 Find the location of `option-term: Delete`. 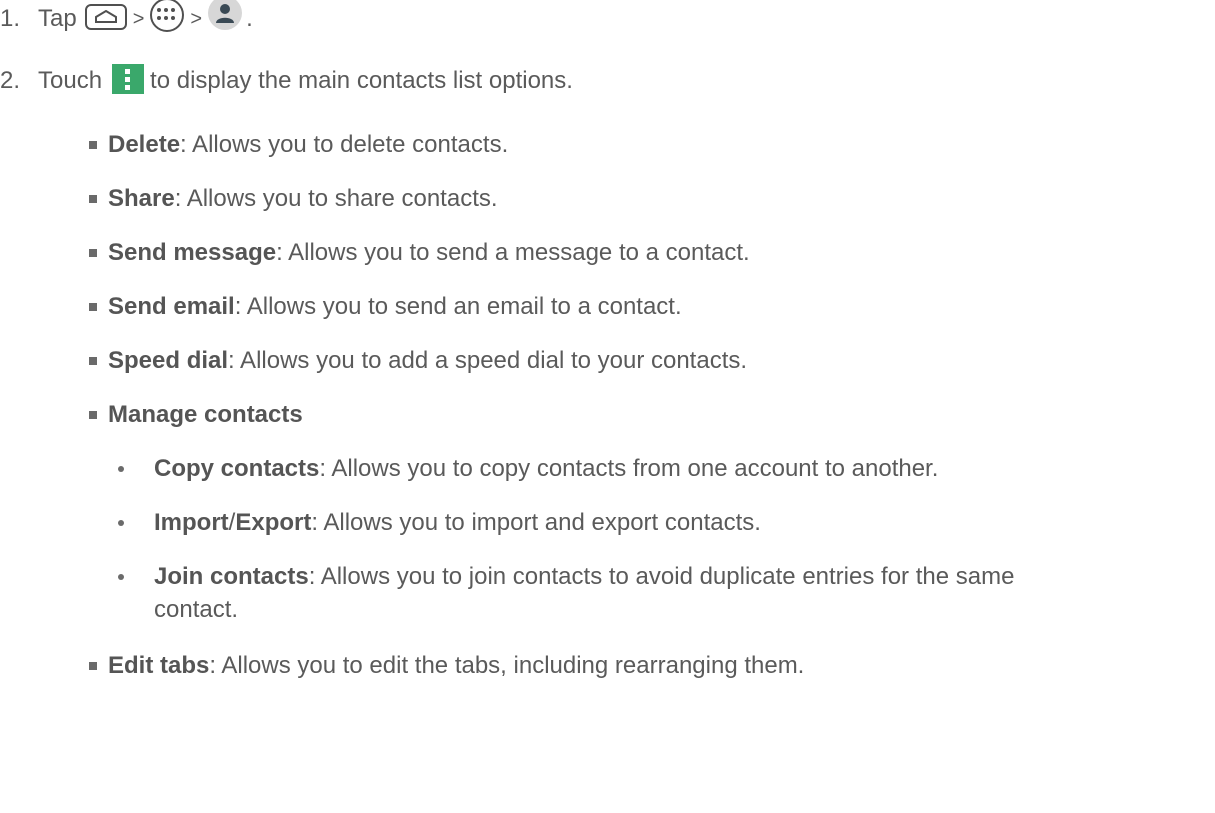

option-term: Delete is located at coordinates (144, 144).